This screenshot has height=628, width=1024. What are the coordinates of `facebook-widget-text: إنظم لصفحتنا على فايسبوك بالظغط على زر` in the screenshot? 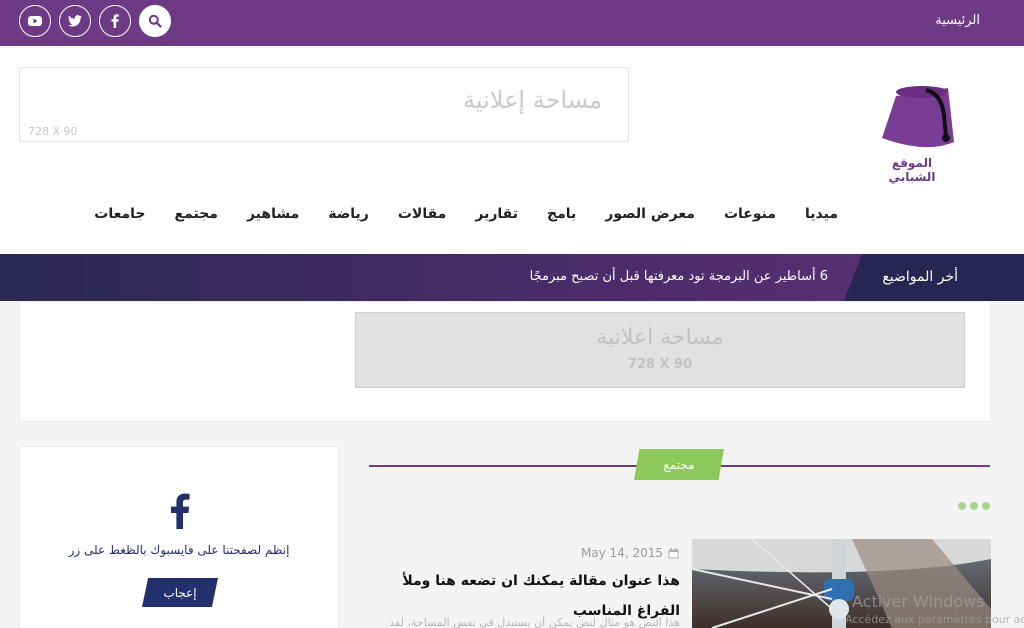 It's located at (179, 550).